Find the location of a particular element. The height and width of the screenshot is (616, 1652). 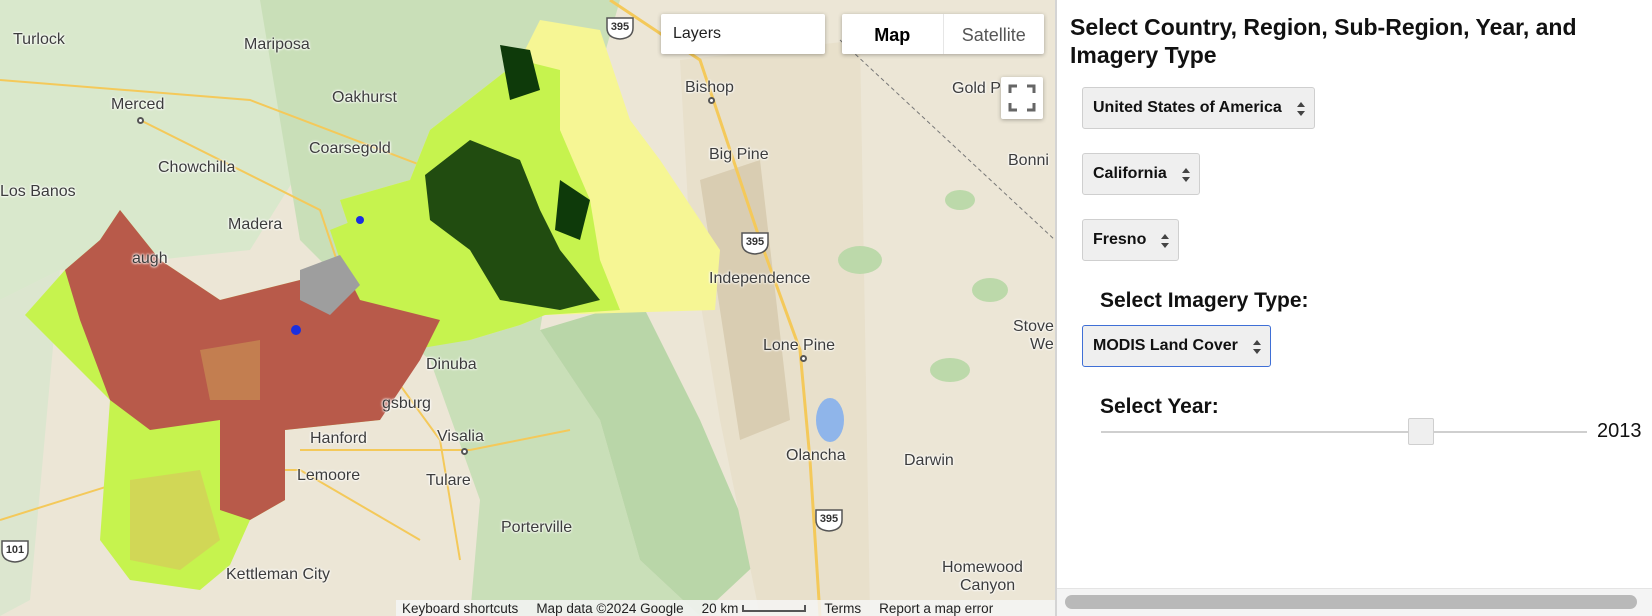

scale-bar is located at coordinates (774, 609).